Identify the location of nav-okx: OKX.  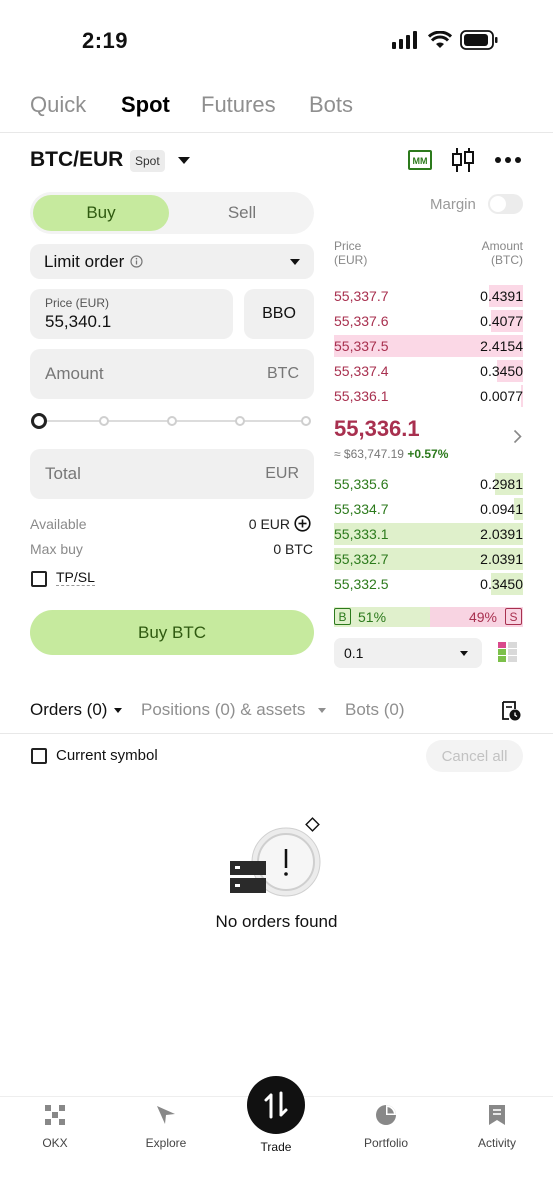
(55, 1127).